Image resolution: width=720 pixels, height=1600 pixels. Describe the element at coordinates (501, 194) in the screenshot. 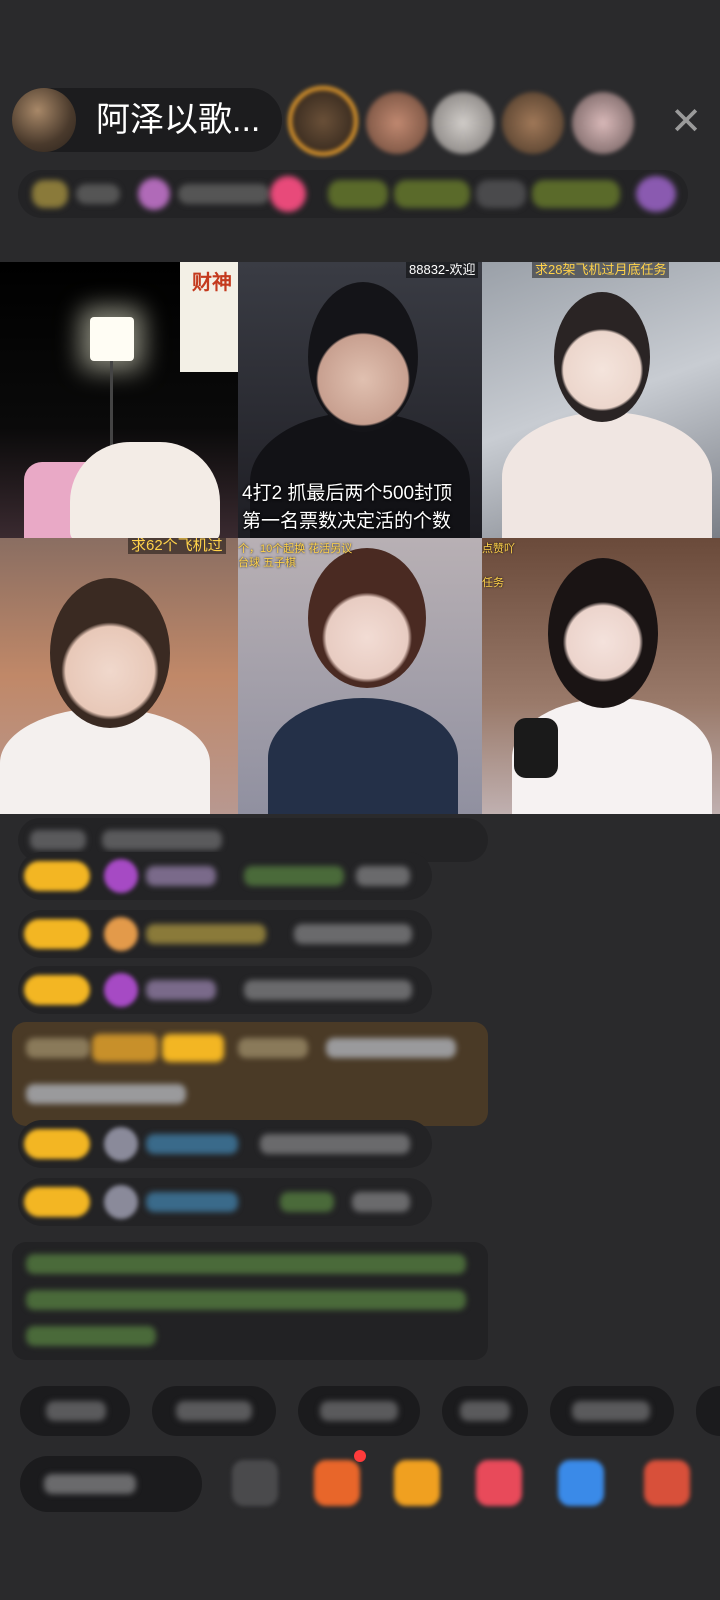

I see `tag-gray` at that location.